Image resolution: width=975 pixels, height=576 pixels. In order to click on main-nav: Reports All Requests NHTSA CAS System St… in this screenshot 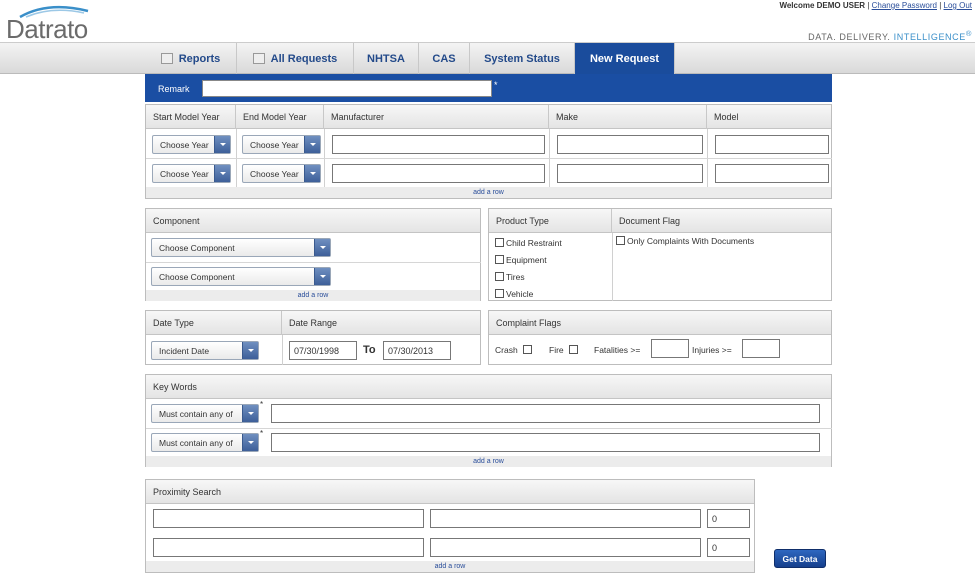, I will do `click(487, 58)`.